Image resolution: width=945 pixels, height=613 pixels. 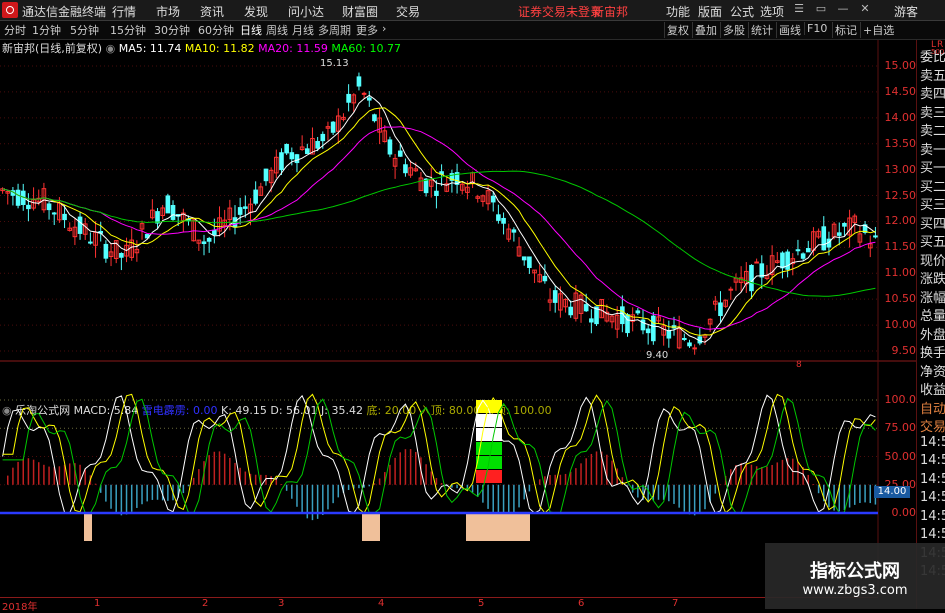 I want to click on menu-market: 市场, so click(x=168, y=11).